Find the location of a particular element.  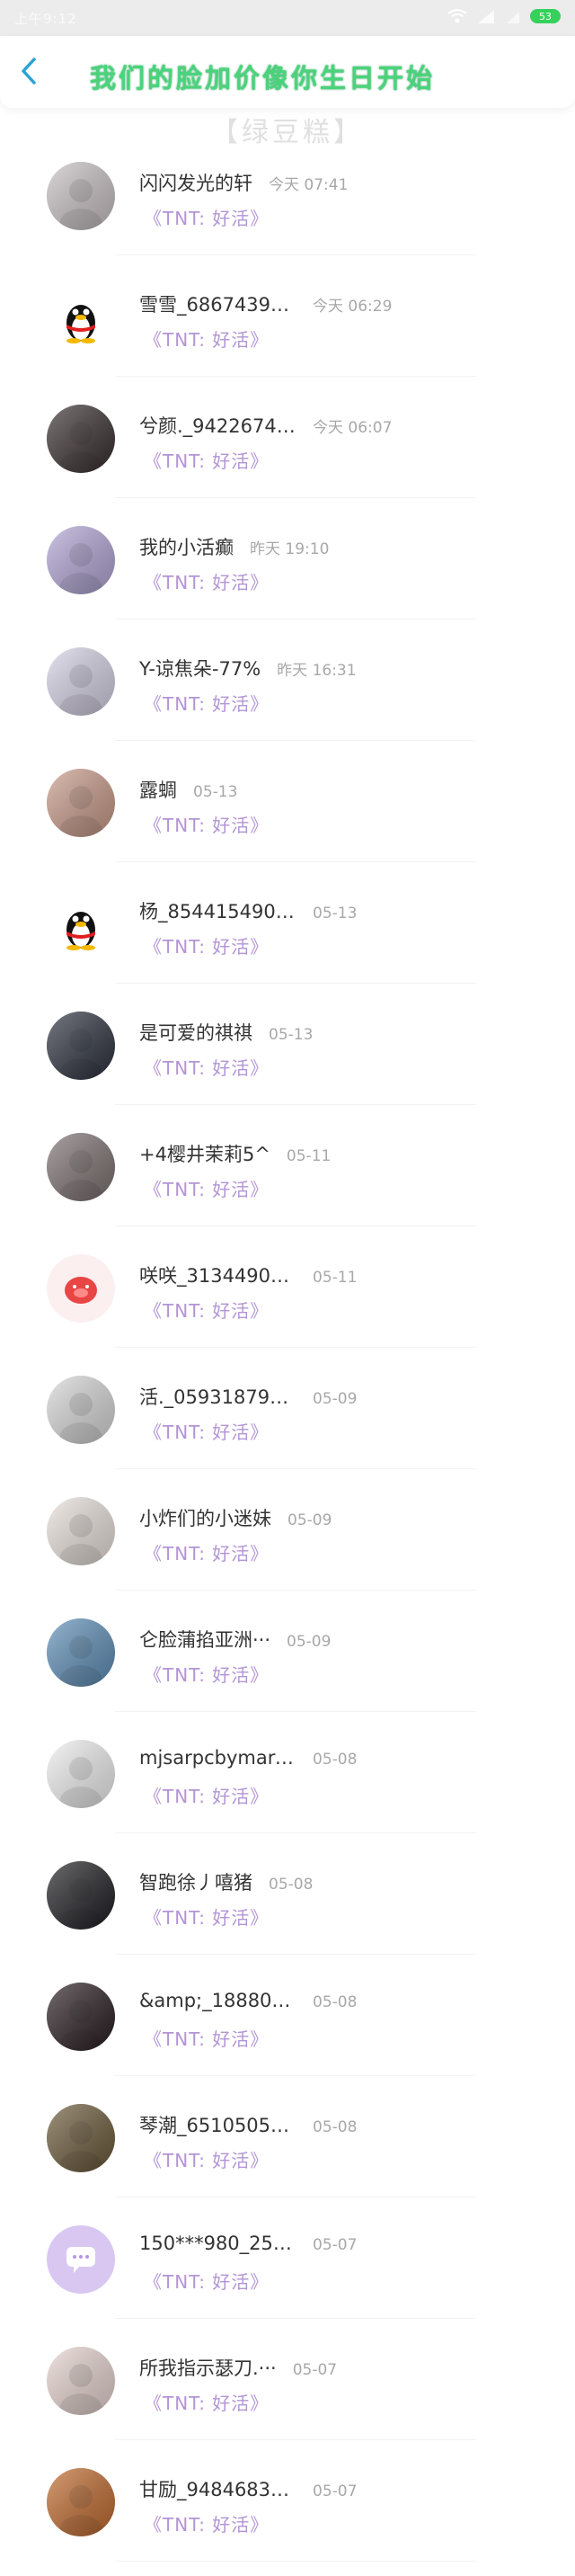

conversation-item: 小炸们的小迷妹 05-09 《TNT: 好活》 is located at coordinates (287, 1545).